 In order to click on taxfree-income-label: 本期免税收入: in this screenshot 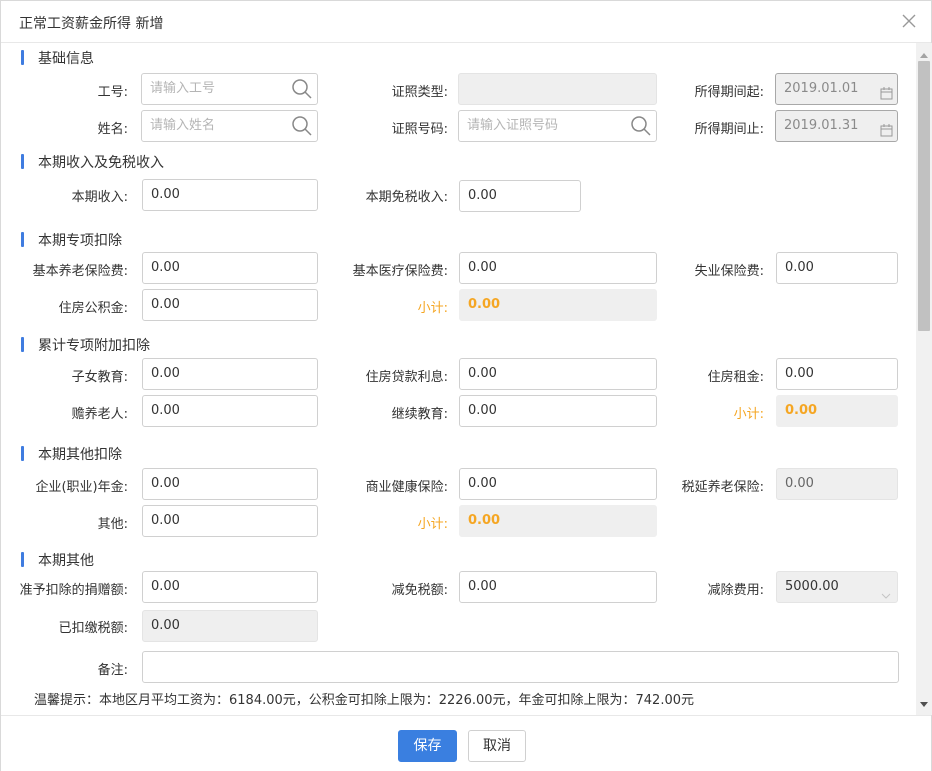, I will do `click(406, 197)`.